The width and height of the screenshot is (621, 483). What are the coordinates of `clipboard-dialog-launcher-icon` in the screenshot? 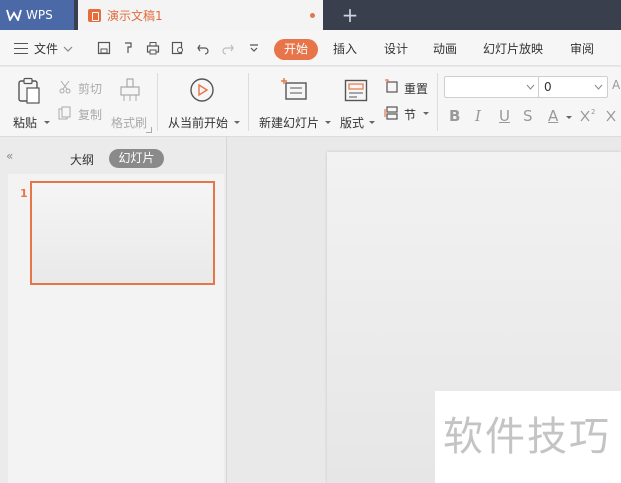 It's located at (149, 130).